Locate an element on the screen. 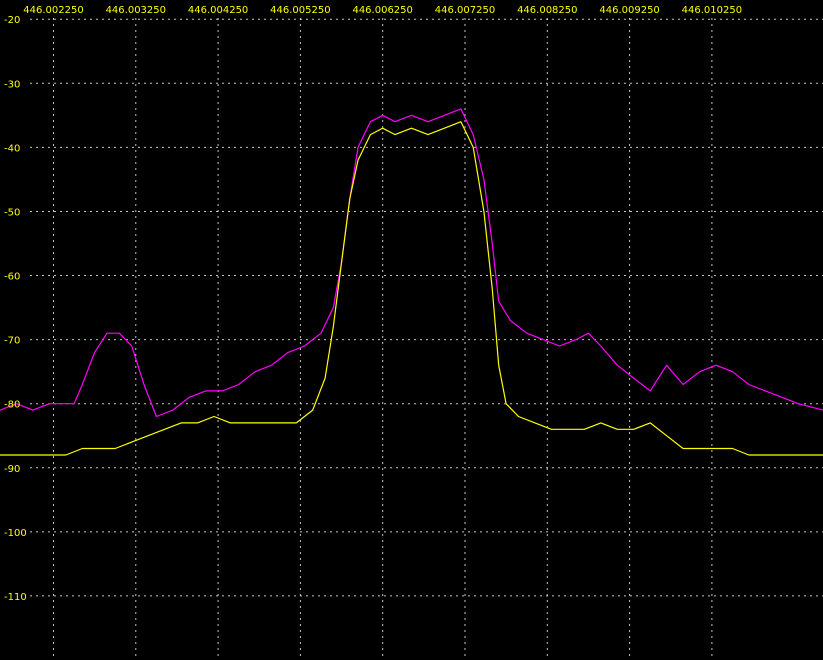 This screenshot has height=660, width=823. y-tick-label: -90 is located at coordinates (12, 469).